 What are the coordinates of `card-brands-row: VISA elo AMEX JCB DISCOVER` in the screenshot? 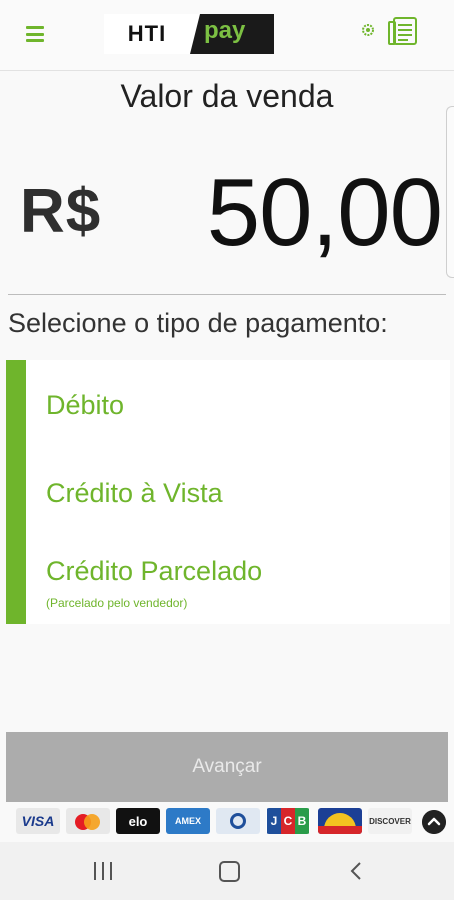 It's located at (227, 821).